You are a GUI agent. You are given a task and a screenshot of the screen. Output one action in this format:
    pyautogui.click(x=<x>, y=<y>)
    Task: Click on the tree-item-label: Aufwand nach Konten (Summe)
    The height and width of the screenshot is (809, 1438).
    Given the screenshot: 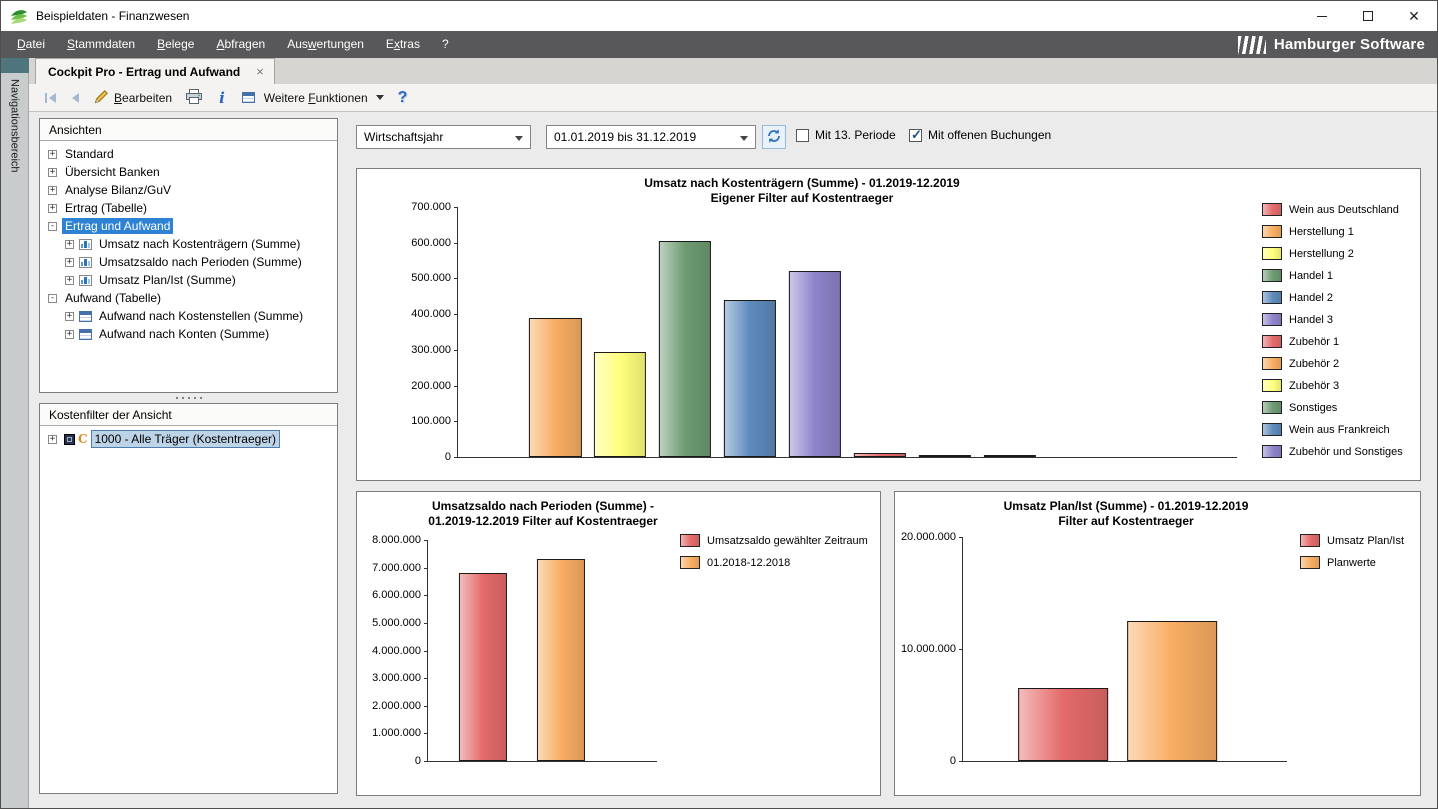 What is the action you would take?
    pyautogui.click(x=184, y=334)
    